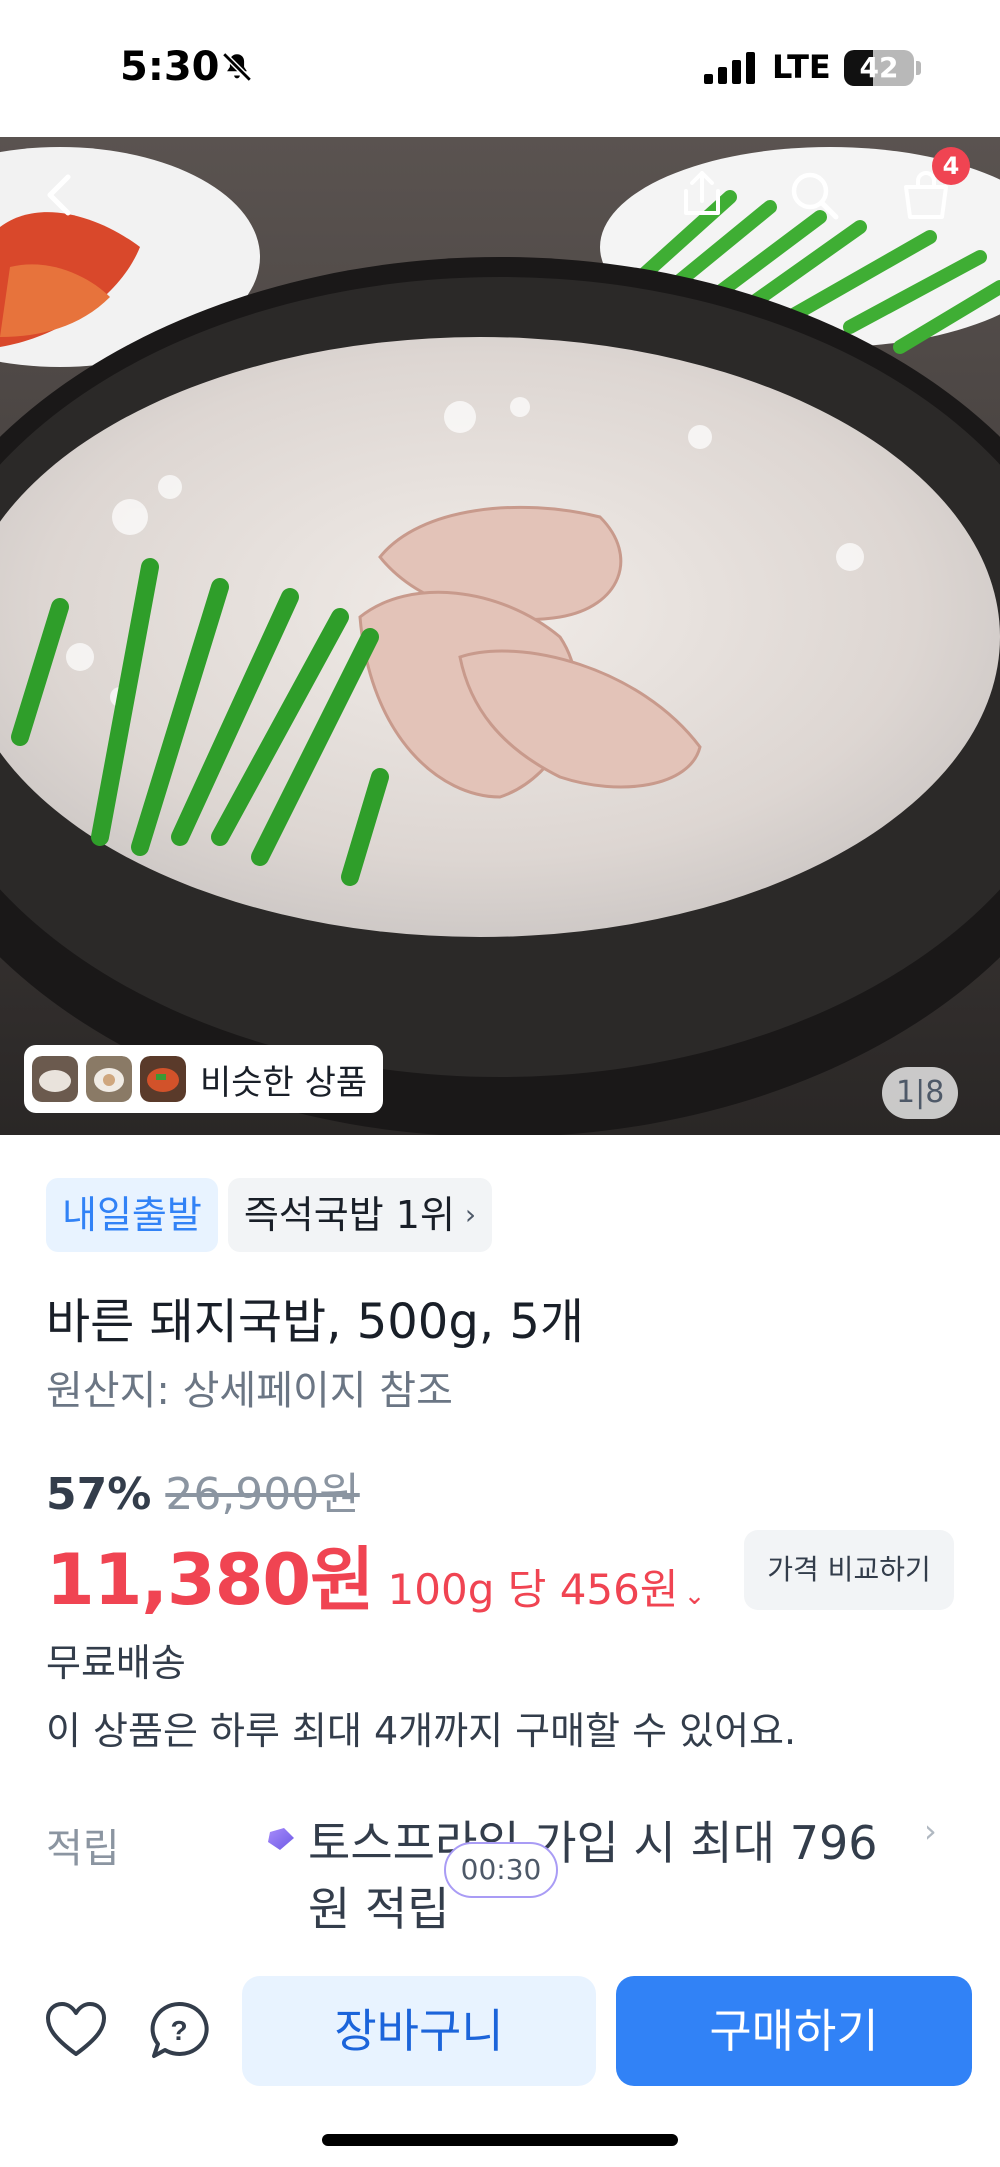 The height and width of the screenshot is (2167, 1000). I want to click on network-label: LTE, so click(801, 67).